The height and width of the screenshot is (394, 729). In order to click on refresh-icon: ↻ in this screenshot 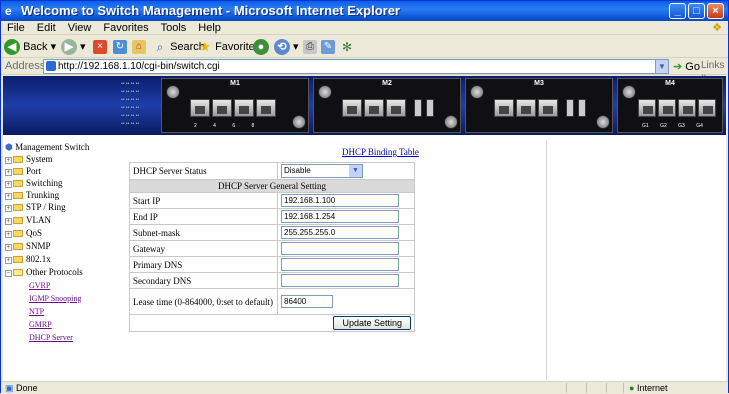, I will do `click(120, 47)`.